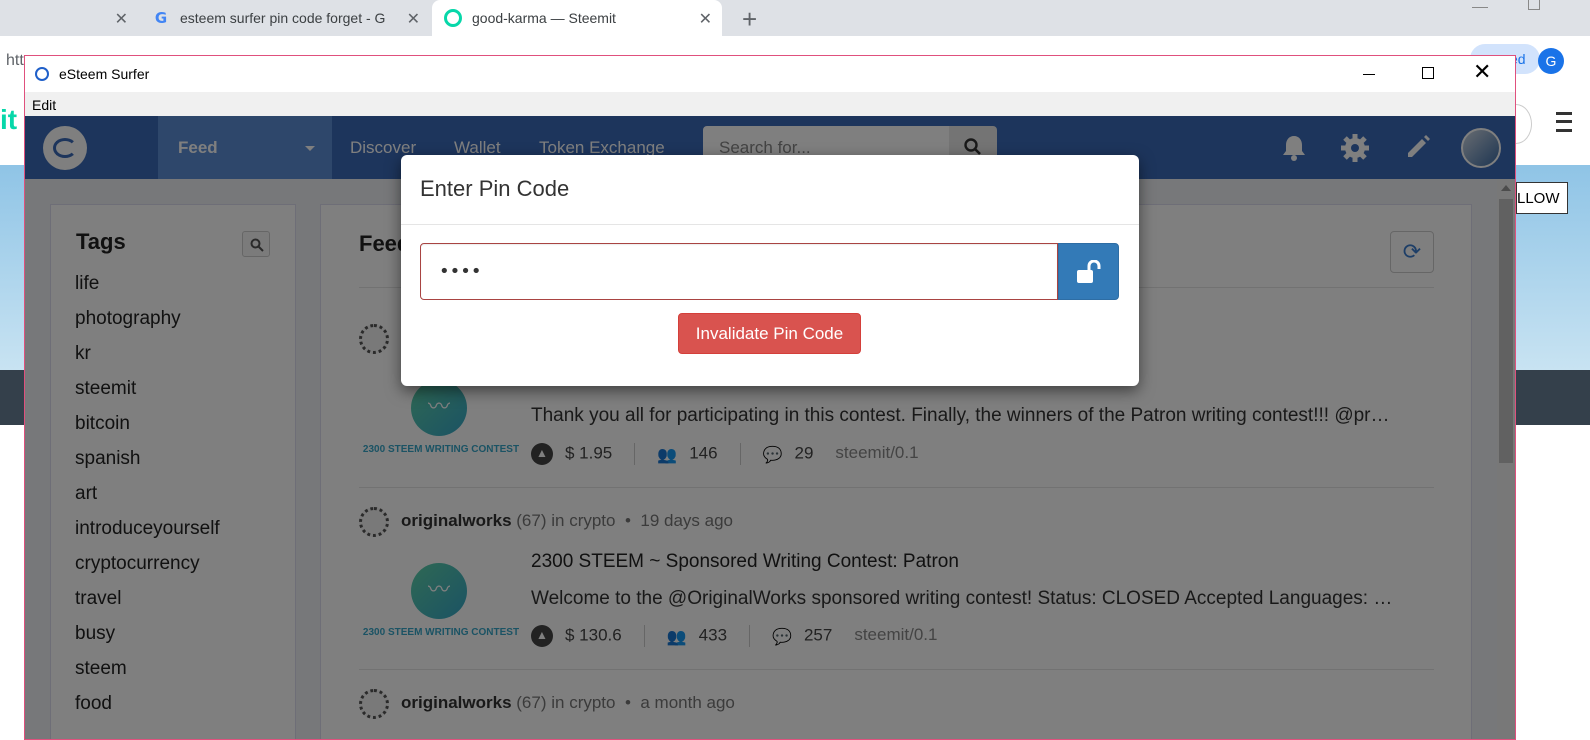  What do you see at coordinates (770, 74) in the screenshot?
I see `window-titlebar: eSteem Surfer ✕` at bounding box center [770, 74].